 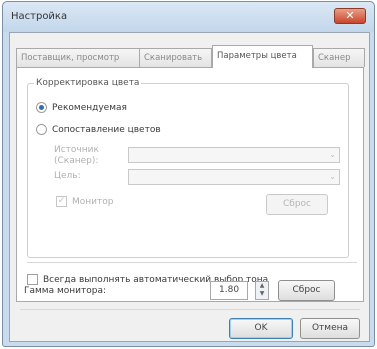 What do you see at coordinates (339, 57) in the screenshot?
I see `tab-scanner: Сканер` at bounding box center [339, 57].